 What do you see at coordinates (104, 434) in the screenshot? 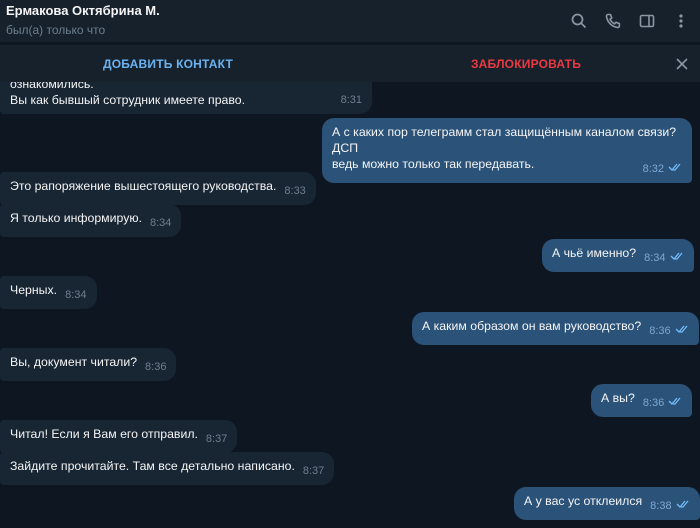
I see `message-text: Читал! Если я Вам его отправил.` at bounding box center [104, 434].